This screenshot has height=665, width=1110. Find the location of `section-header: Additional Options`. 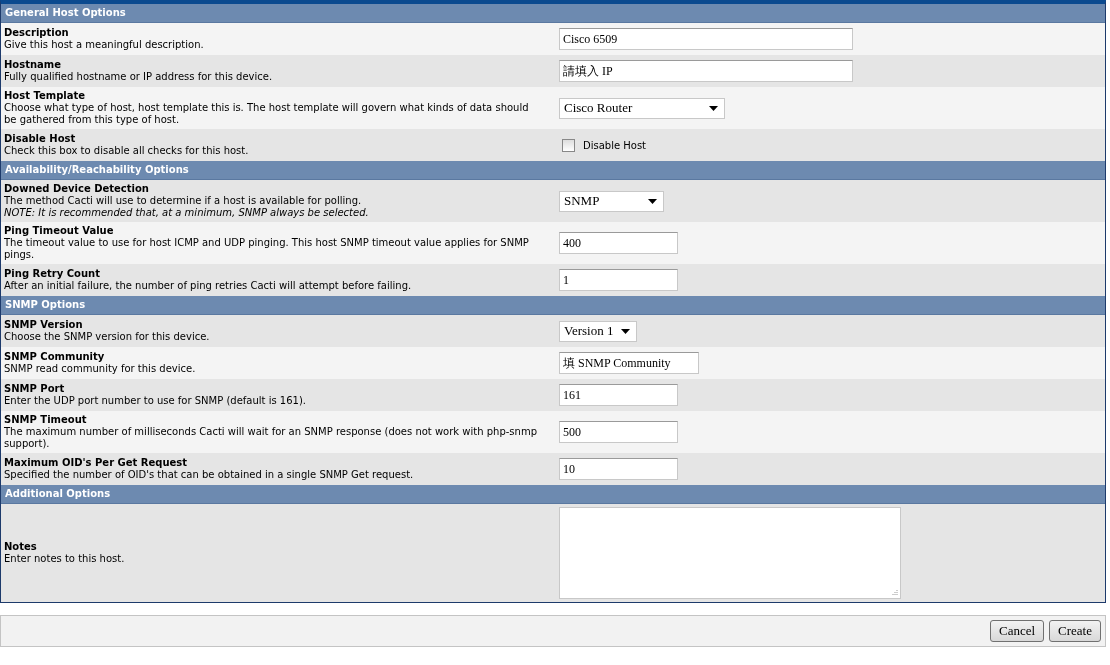

section-header: Additional Options is located at coordinates (553, 494).